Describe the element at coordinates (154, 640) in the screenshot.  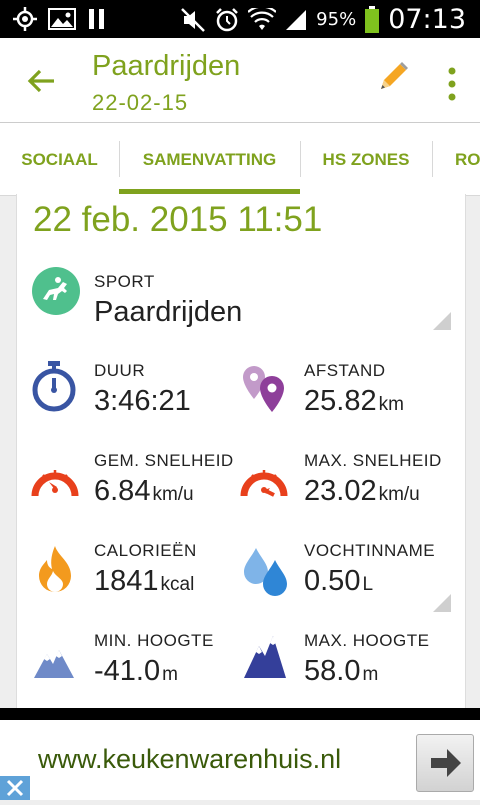
I see `stat-label-min-hoogte: MIN. HOOGTE` at that location.